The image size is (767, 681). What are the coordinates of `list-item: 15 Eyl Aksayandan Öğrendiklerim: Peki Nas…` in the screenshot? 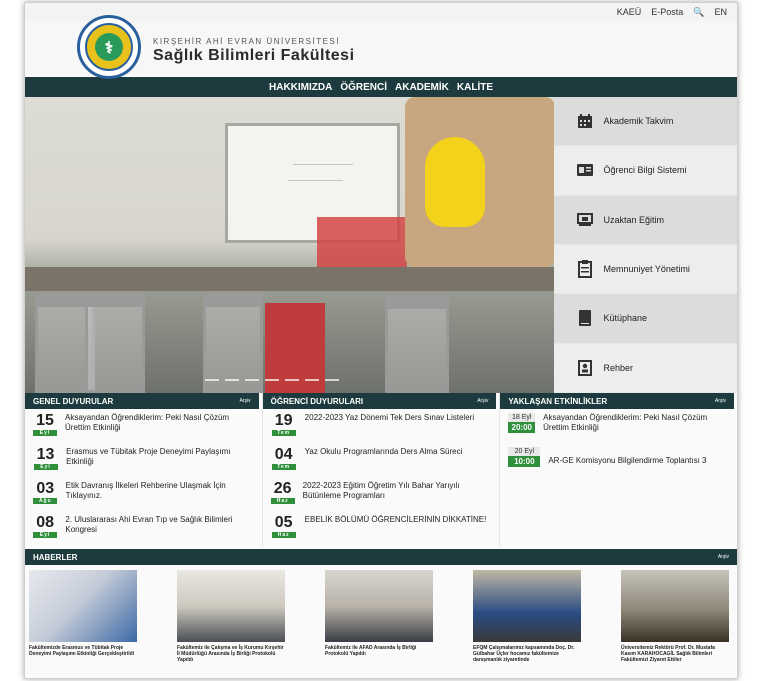 It's located at (143, 426).